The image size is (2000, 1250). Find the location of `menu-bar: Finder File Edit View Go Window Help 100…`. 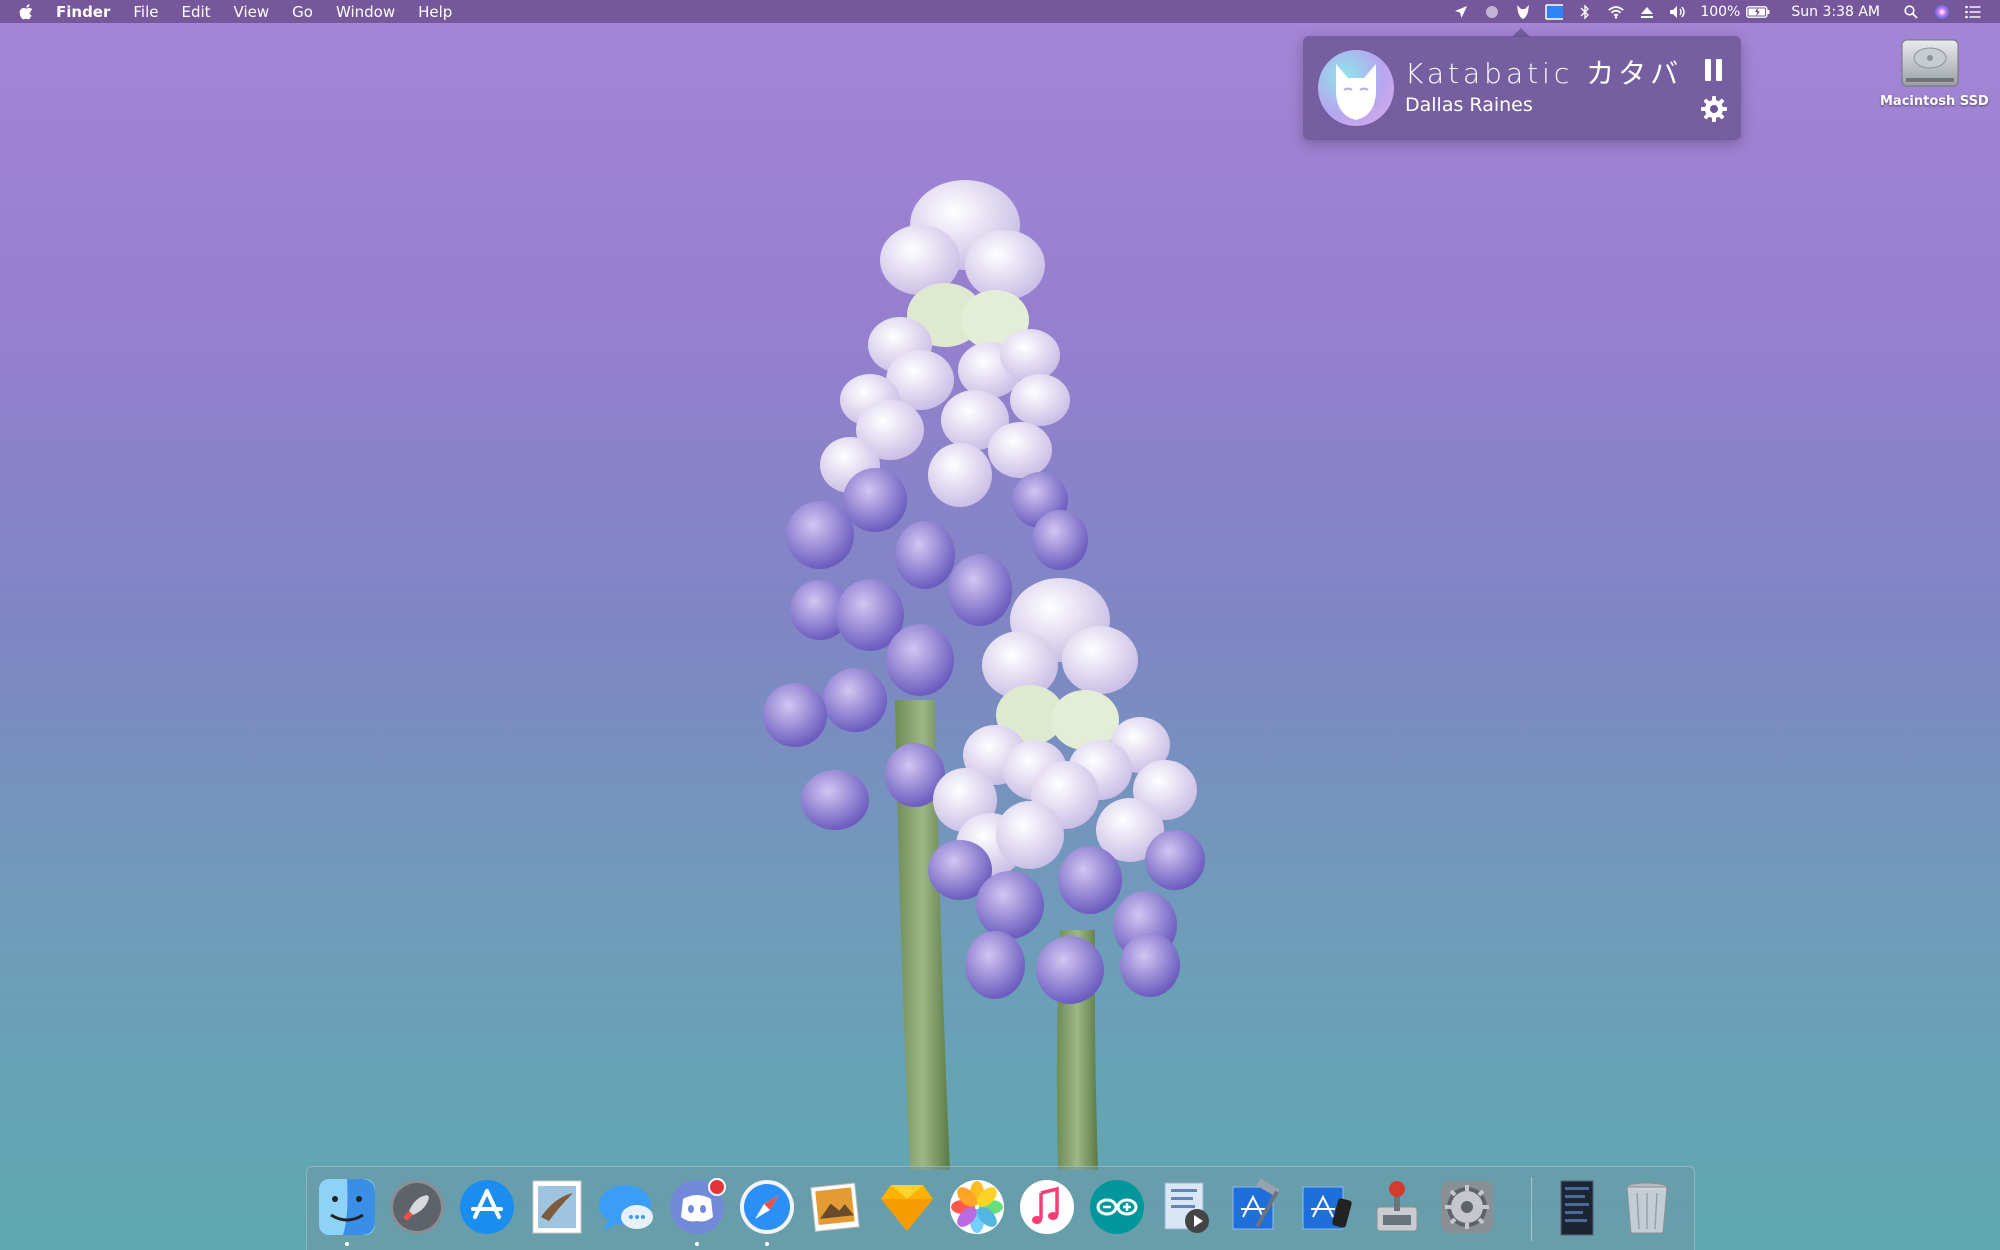

menu-bar: Finder File Edit View Go Window Help 100… is located at coordinates (1000, 11).